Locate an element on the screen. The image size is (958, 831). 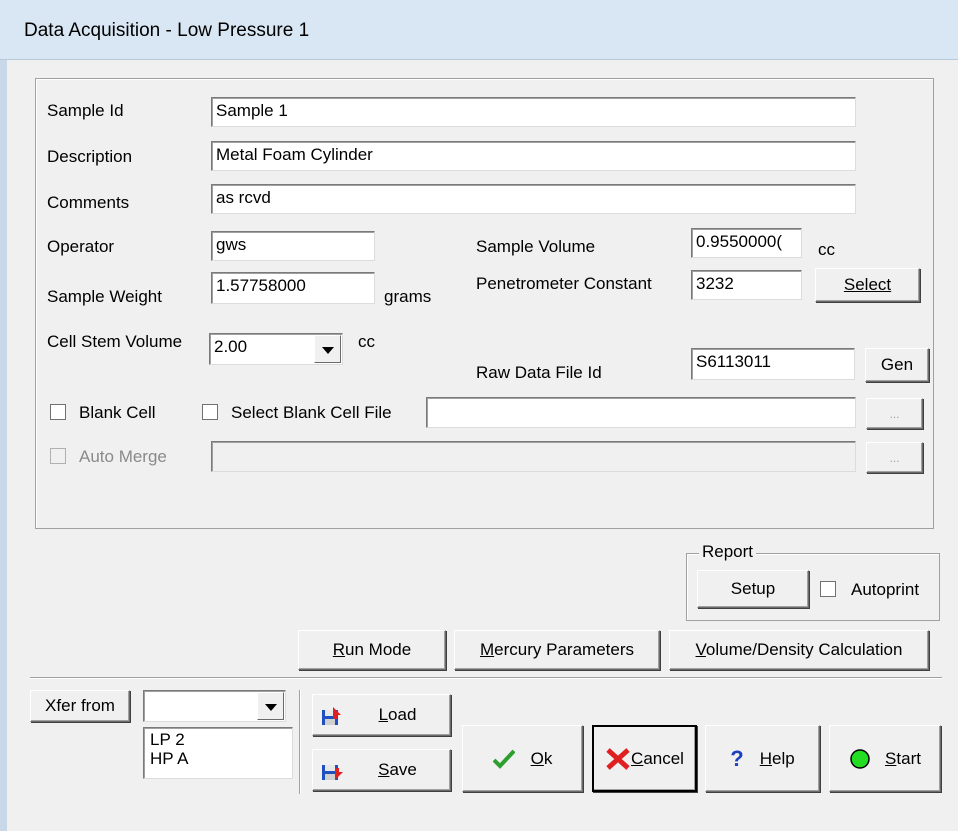
save-label: Save is located at coordinates (397, 769).